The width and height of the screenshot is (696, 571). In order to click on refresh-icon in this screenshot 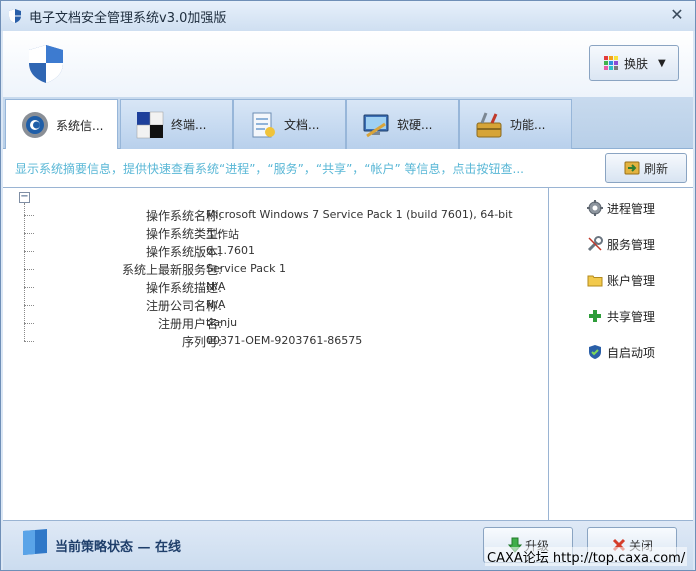, I will do `click(632, 168)`.